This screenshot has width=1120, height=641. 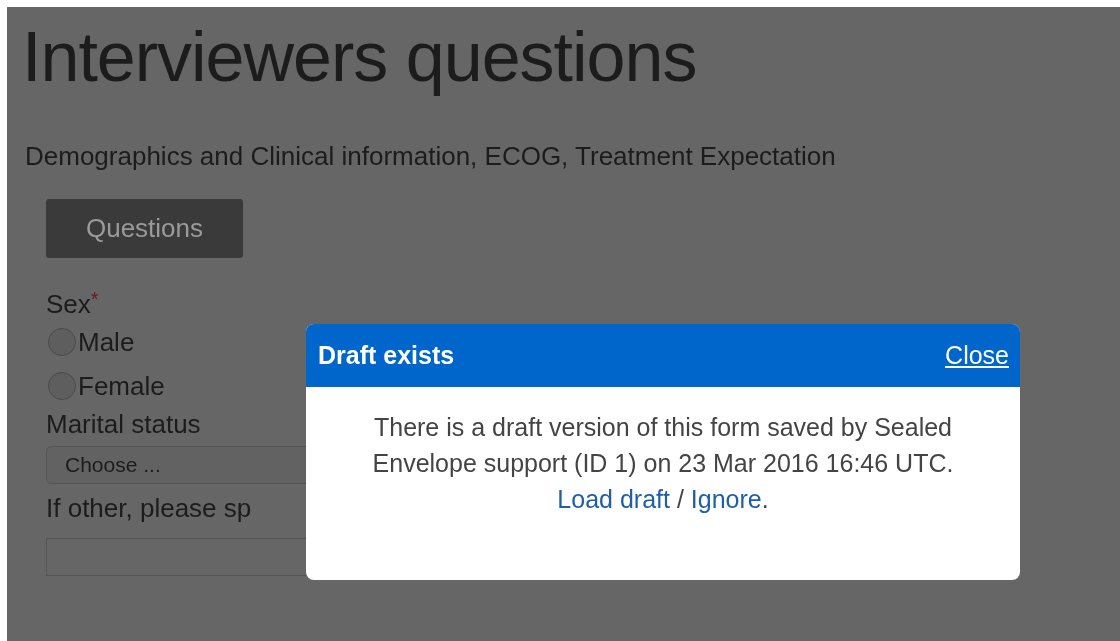 What do you see at coordinates (149, 508) in the screenshot?
I see `field-label: If other, please sp` at bounding box center [149, 508].